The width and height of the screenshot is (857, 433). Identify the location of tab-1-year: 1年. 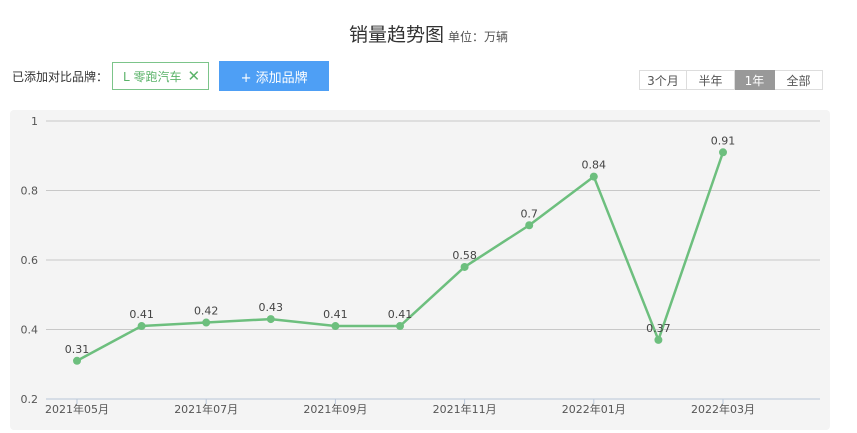
(755, 80).